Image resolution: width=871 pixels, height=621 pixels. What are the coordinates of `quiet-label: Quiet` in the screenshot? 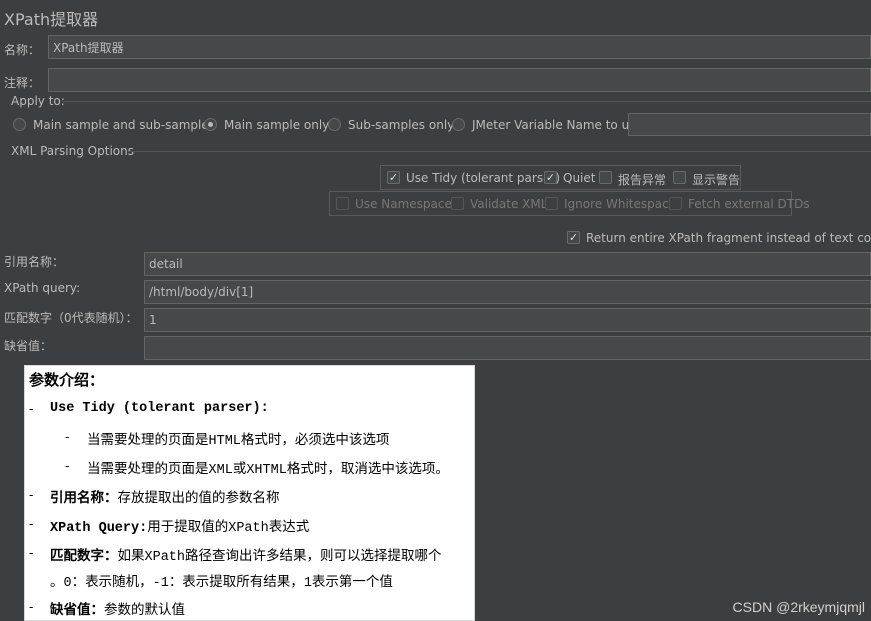 It's located at (579, 178).